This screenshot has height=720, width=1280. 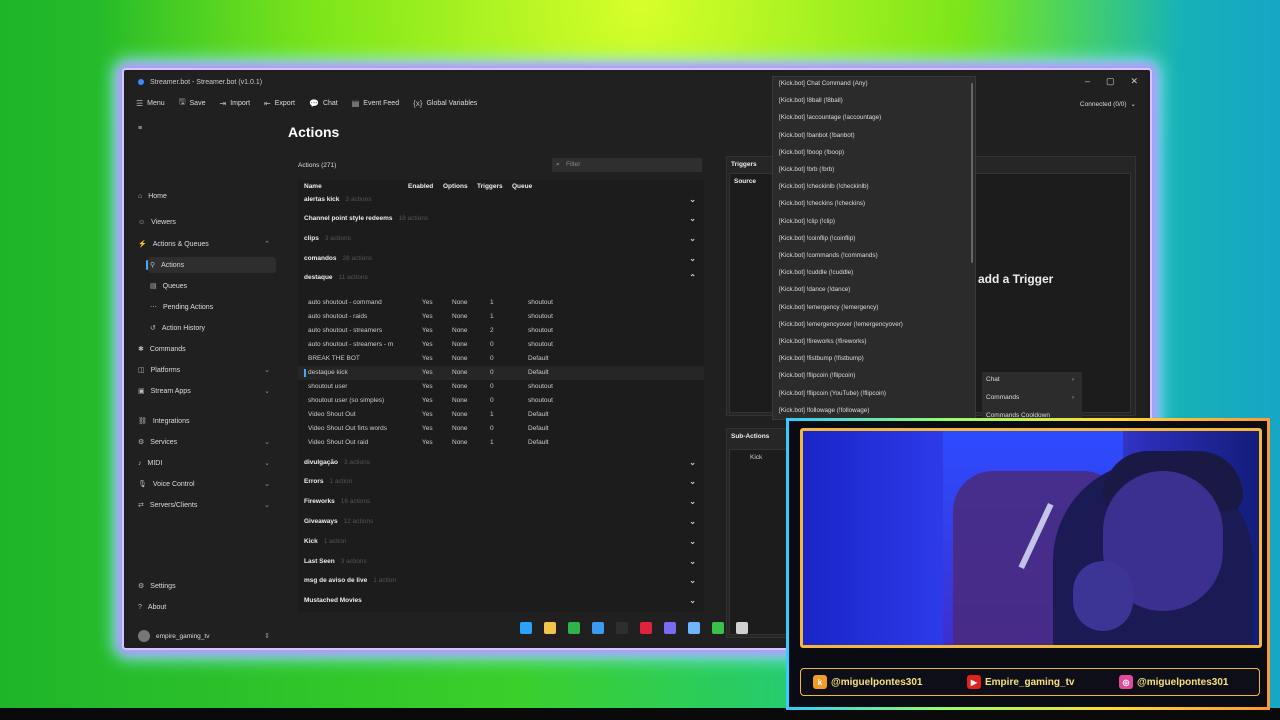 I want to click on social-kick: k @miguelpontes301, so click(x=867, y=682).